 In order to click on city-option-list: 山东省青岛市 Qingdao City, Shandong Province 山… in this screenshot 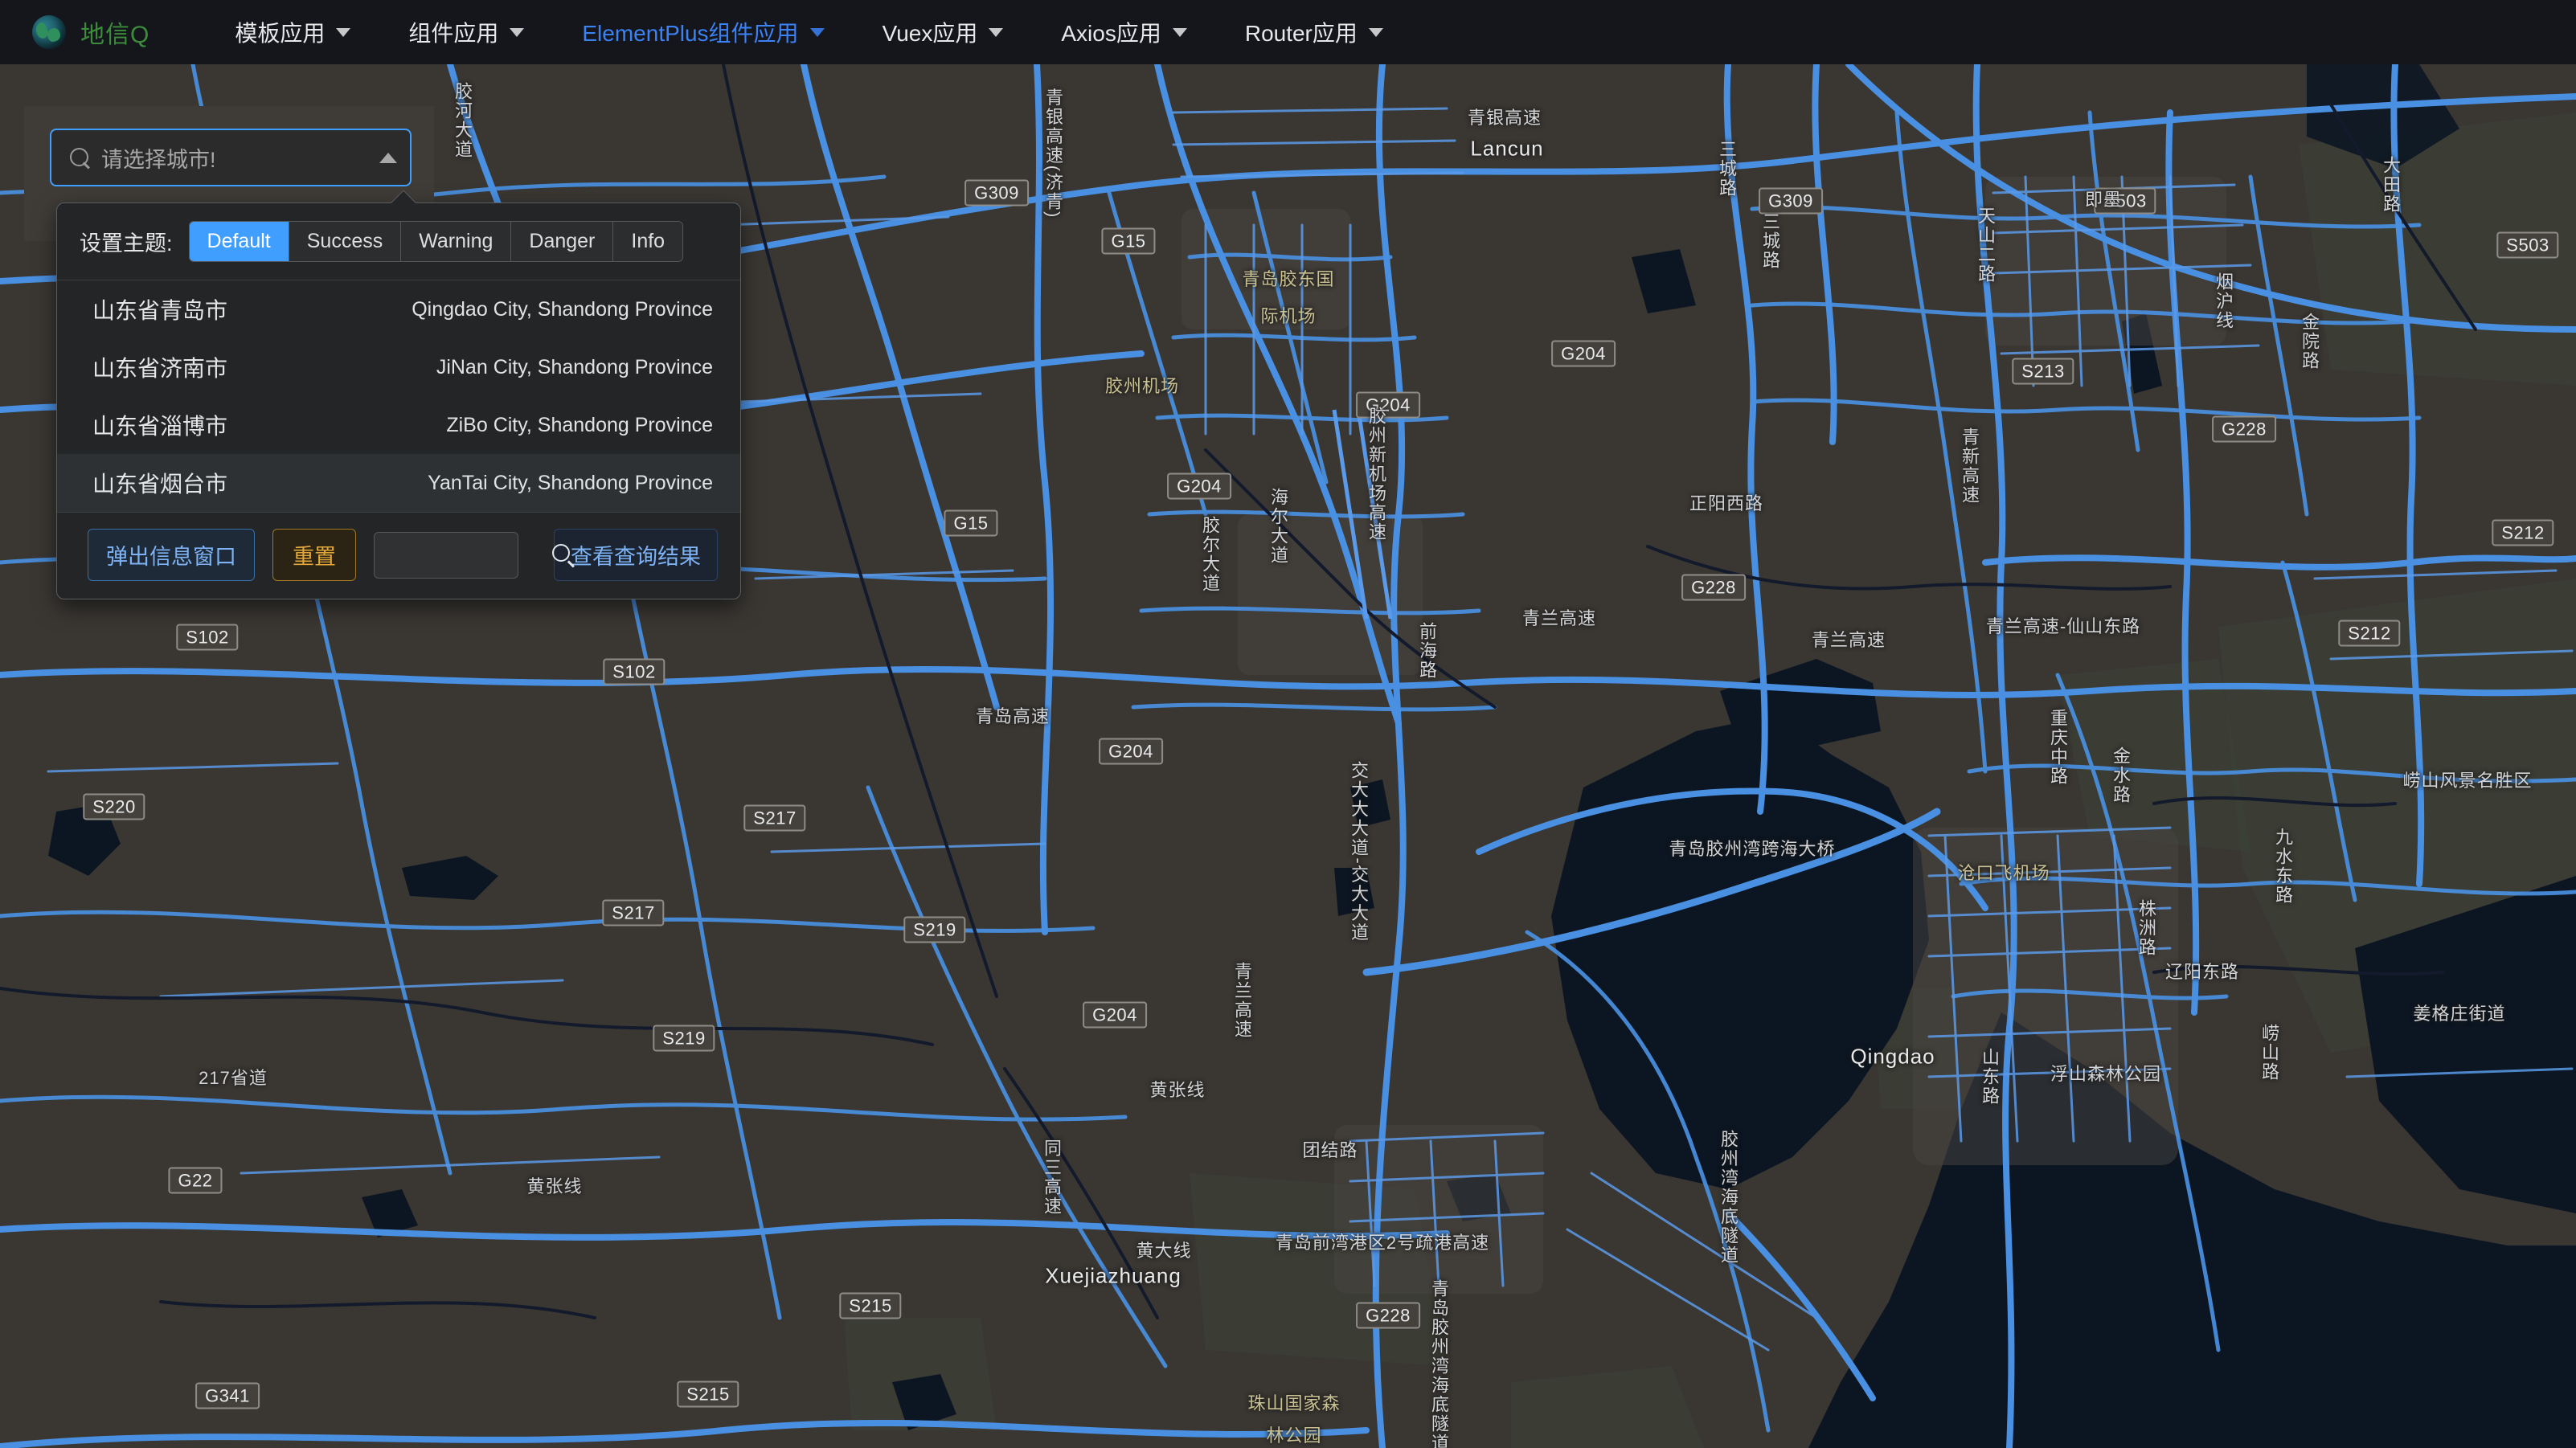, I will do `click(398, 396)`.